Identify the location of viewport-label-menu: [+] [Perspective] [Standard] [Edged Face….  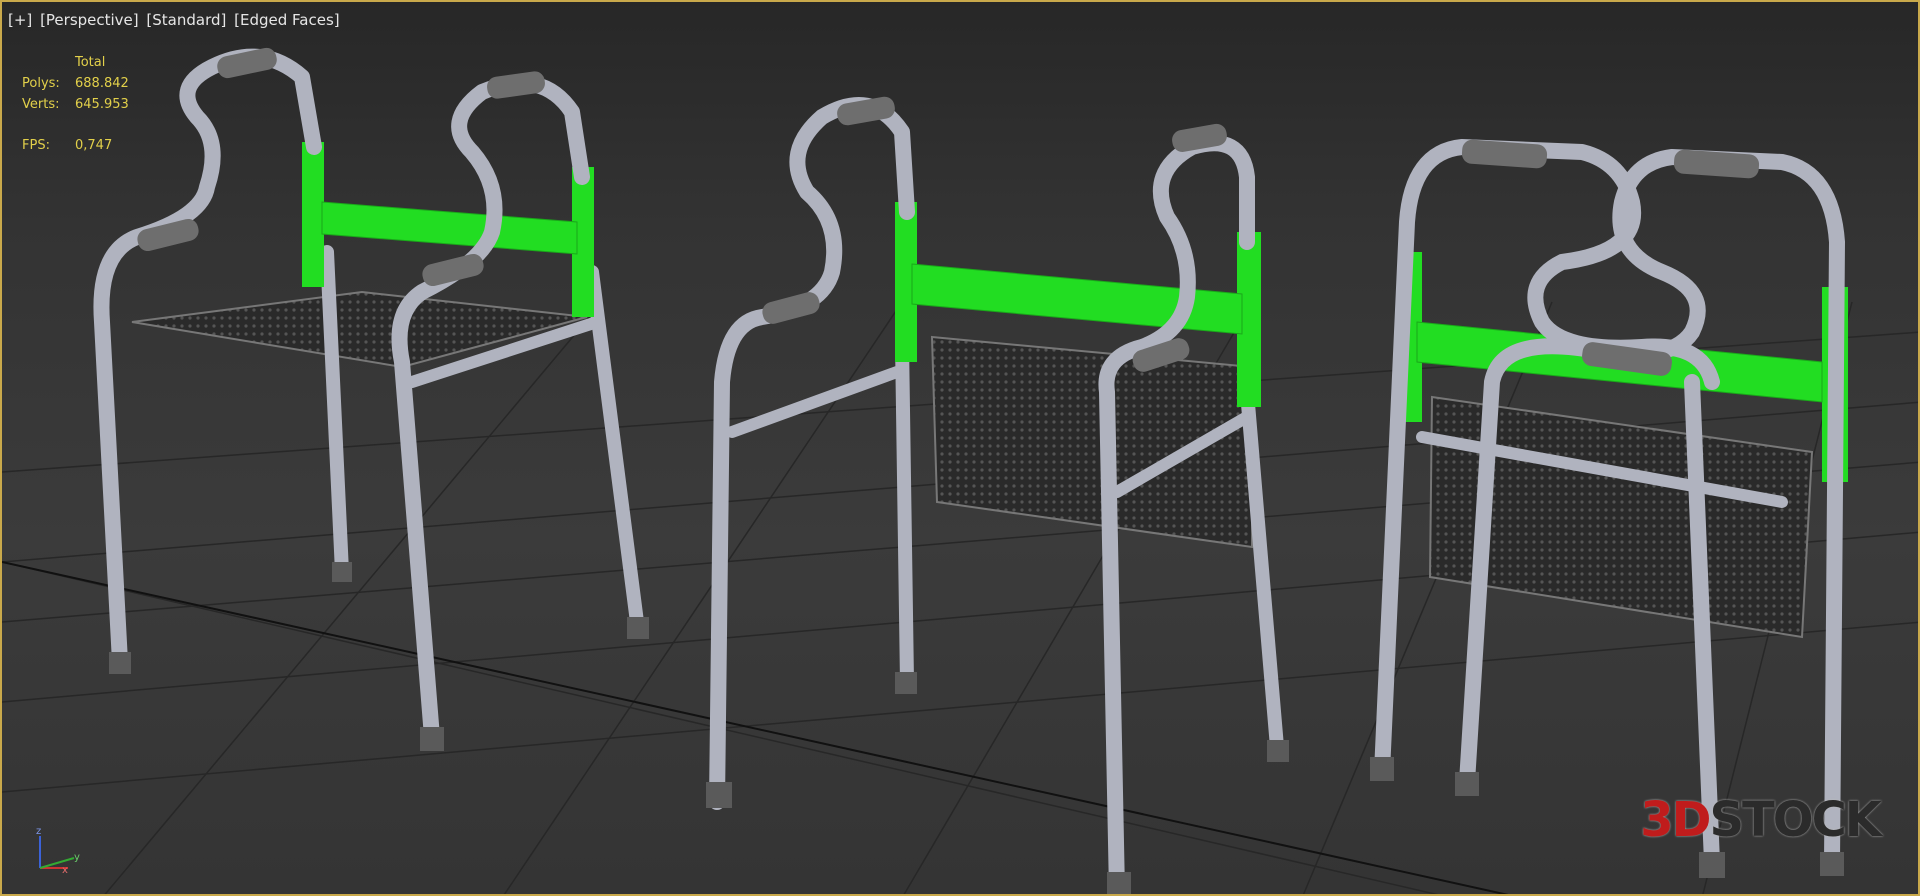
(175, 20).